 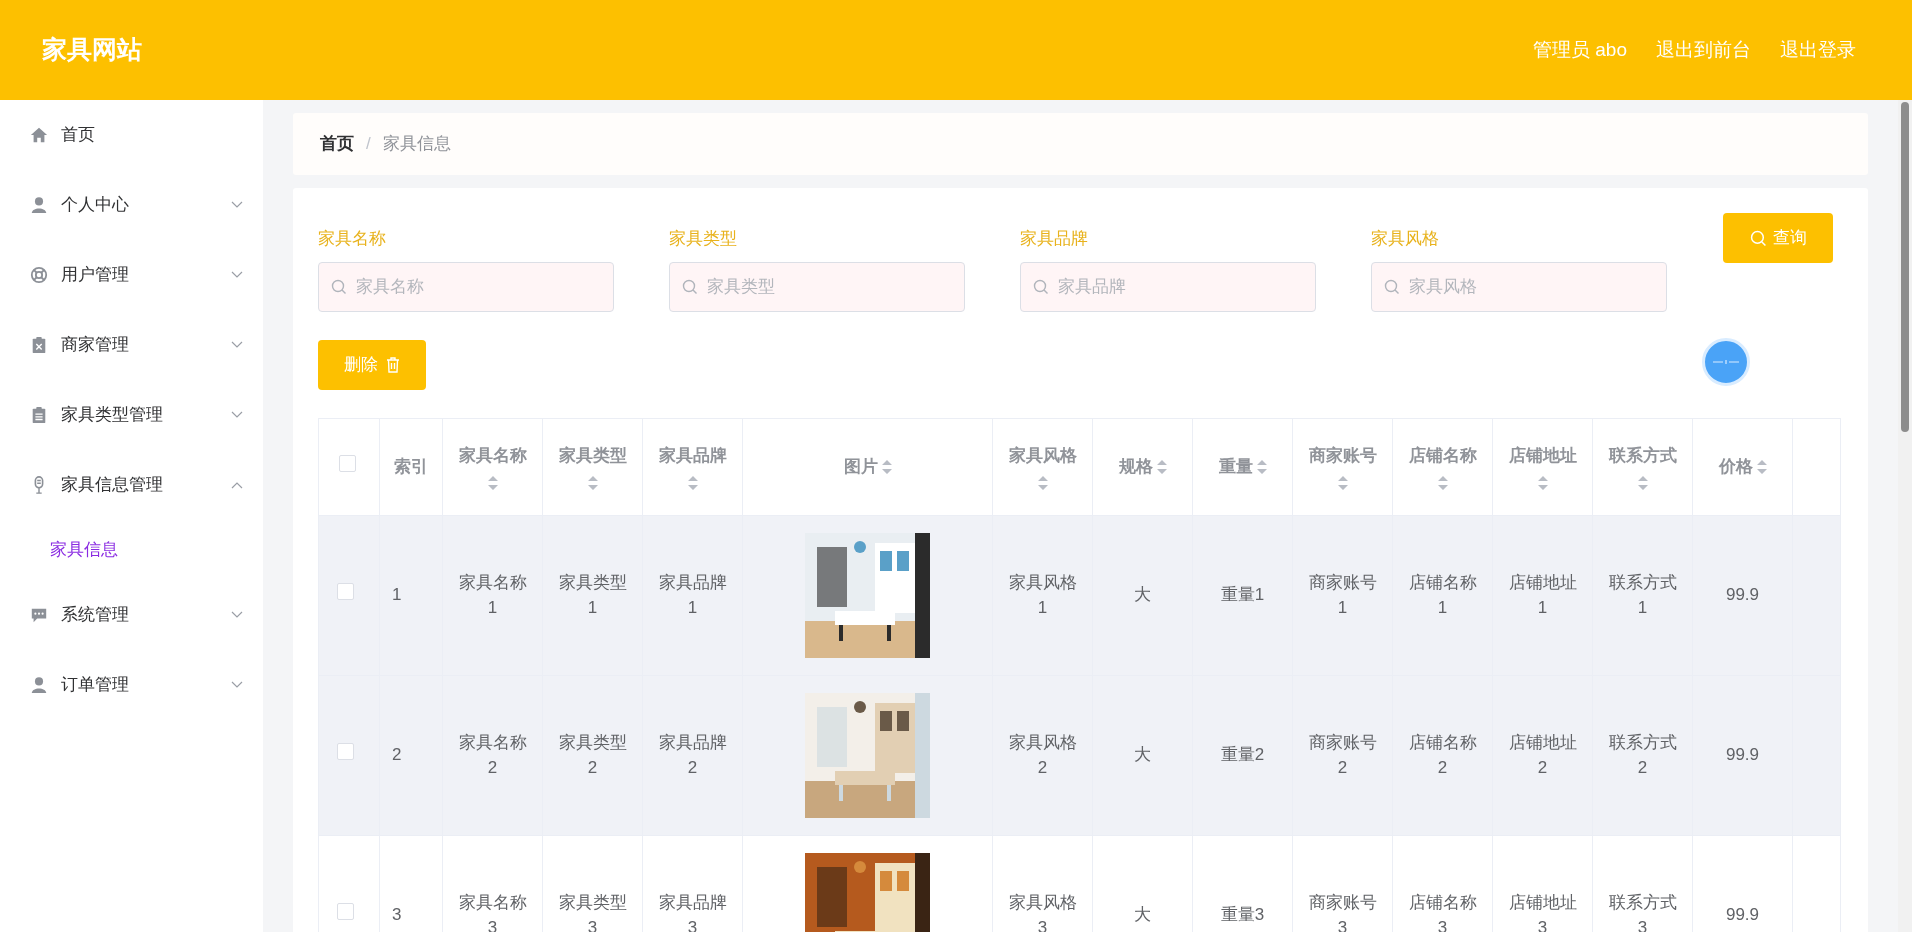 I want to click on table-cell-text: 2, so click(x=397, y=755).